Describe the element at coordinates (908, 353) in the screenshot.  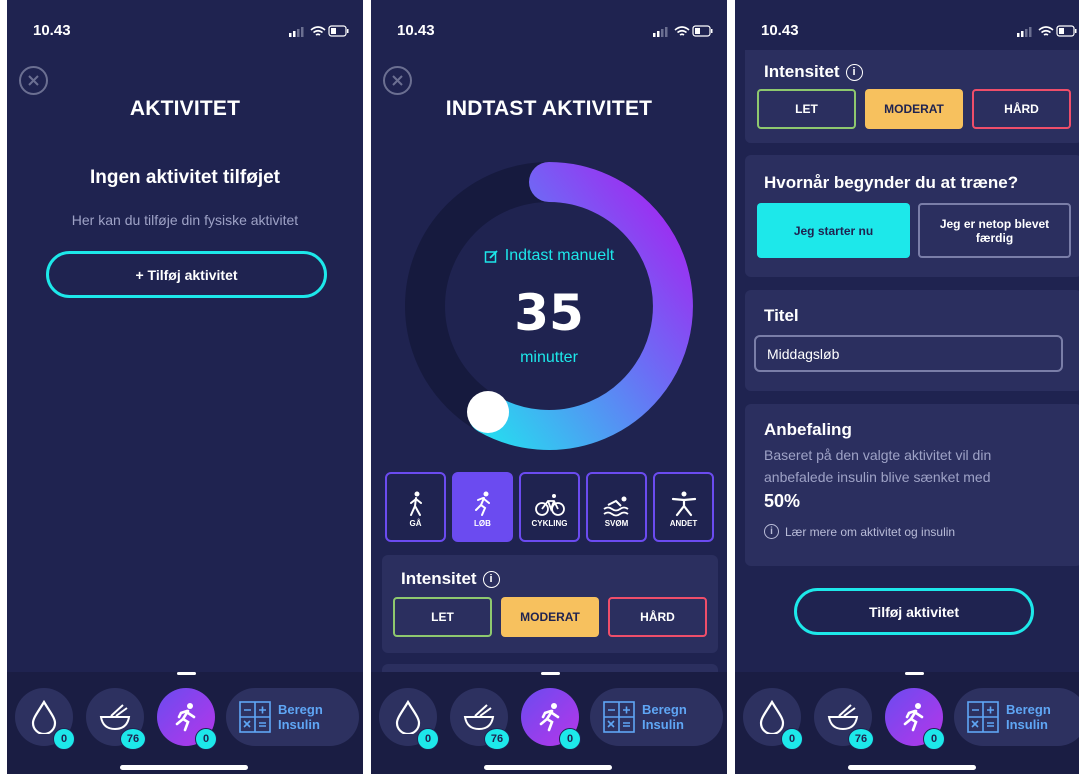
I see `title-input: Middagsløb` at that location.